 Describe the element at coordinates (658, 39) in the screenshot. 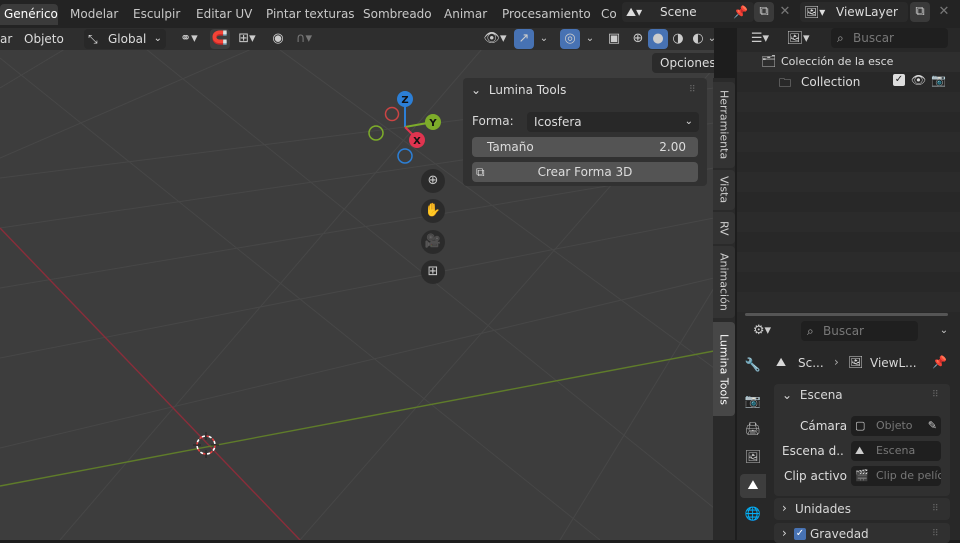

I see `solid-shading-icon: ●` at that location.